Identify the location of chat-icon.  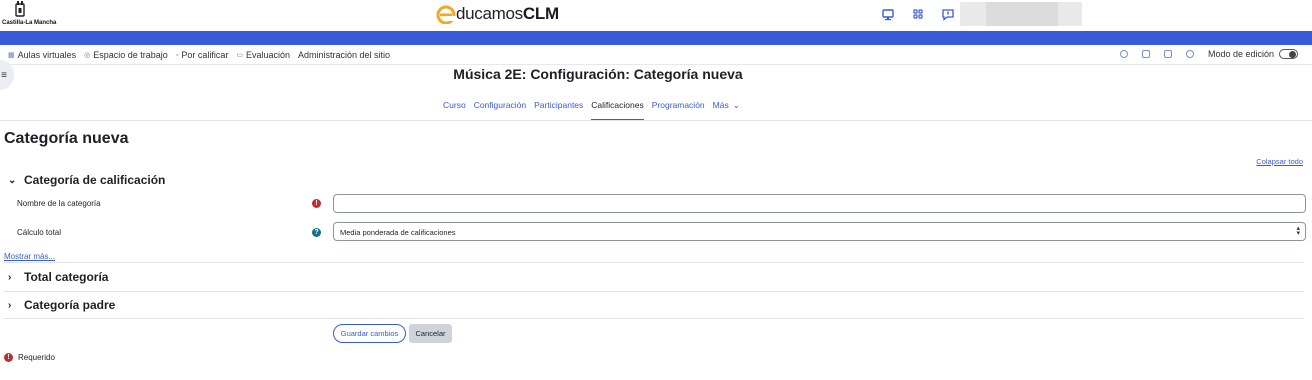
(1145, 54).